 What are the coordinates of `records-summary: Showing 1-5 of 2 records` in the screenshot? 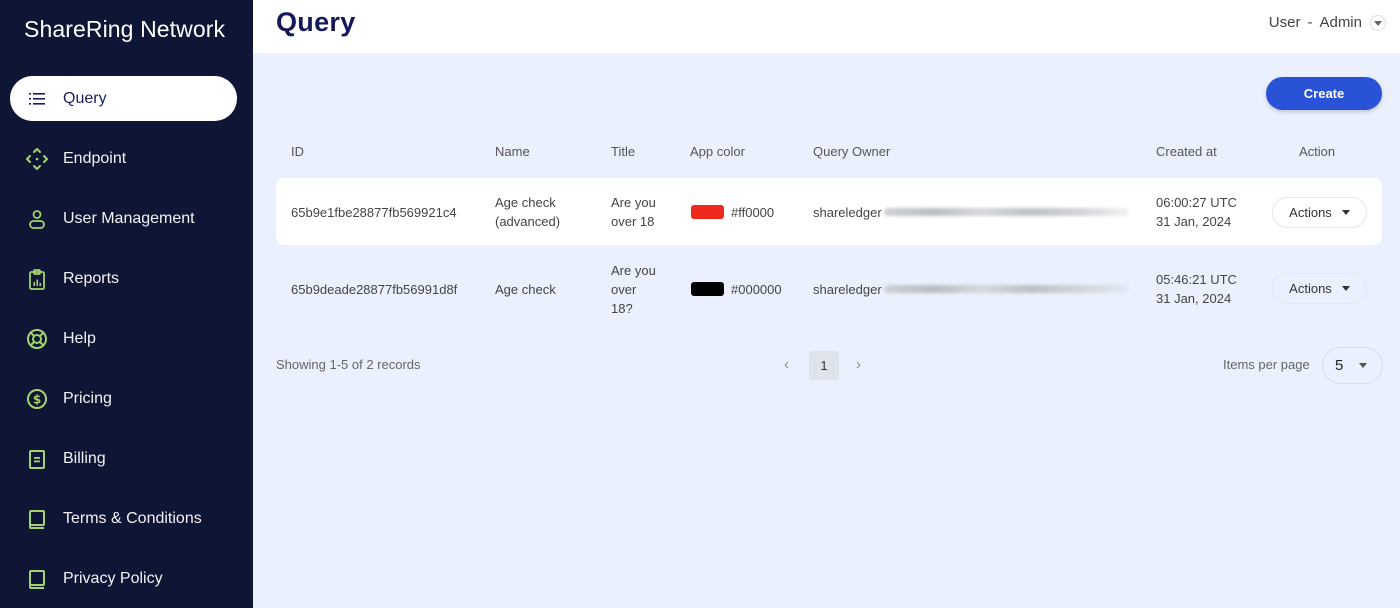 It's located at (348, 364).